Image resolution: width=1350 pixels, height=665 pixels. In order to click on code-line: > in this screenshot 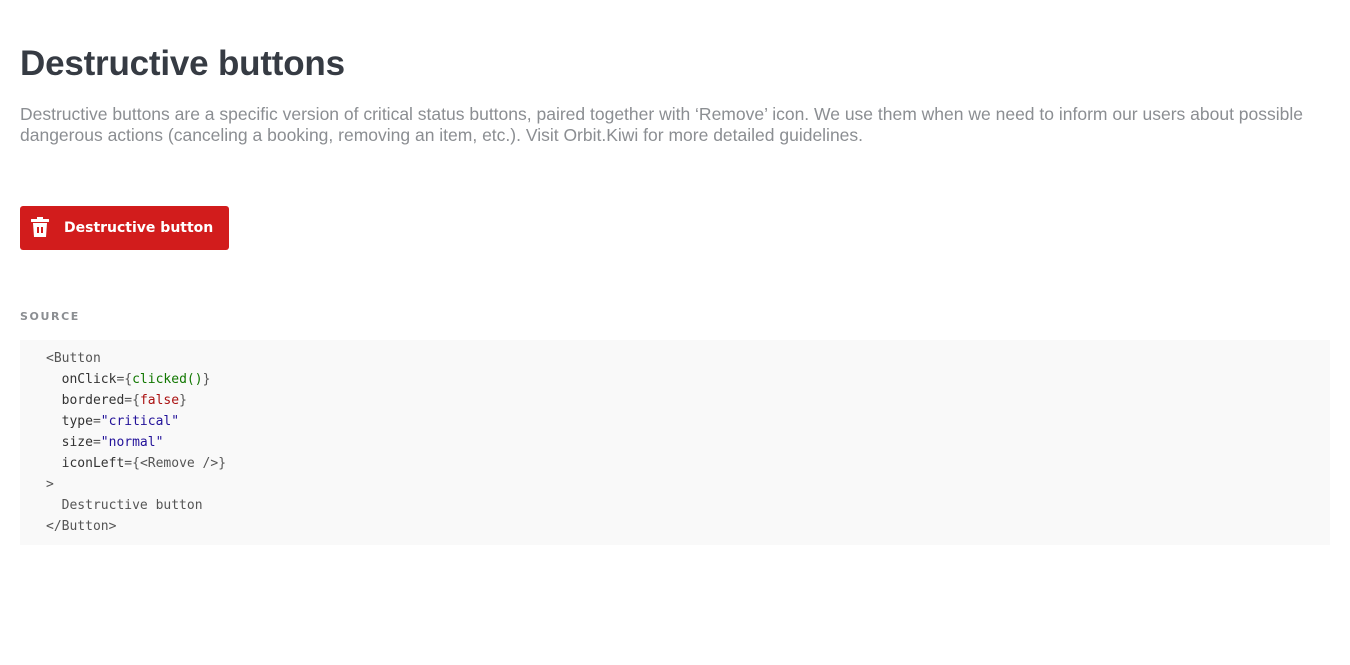, I will do `click(688, 484)`.